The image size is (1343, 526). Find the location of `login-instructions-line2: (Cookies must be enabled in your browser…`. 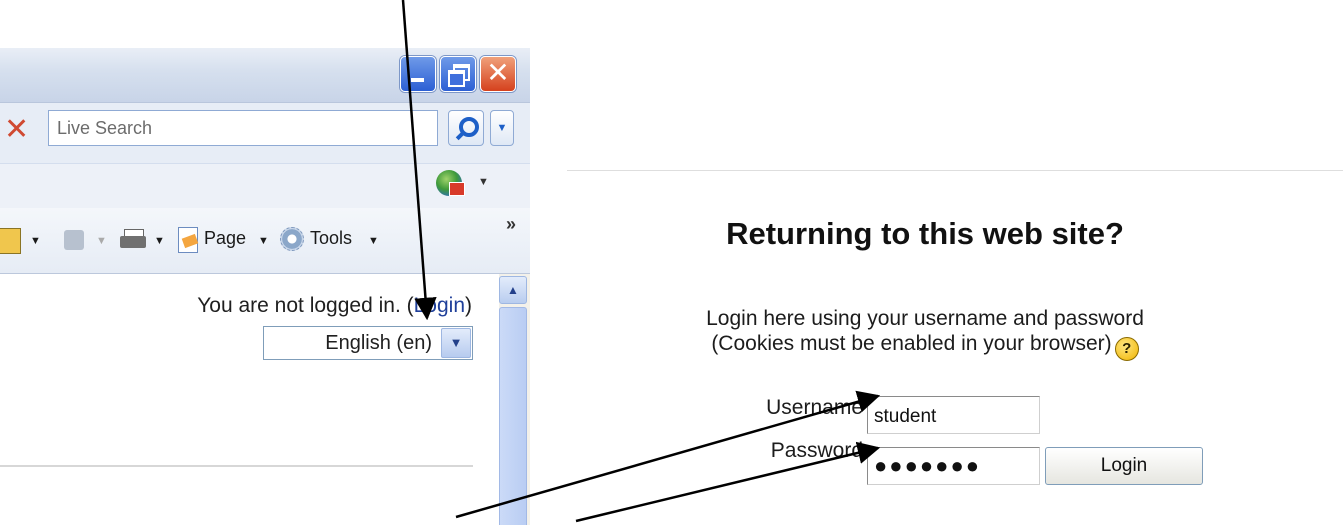

login-instructions-line2: (Cookies must be enabled in your browser… is located at coordinates (911, 343).